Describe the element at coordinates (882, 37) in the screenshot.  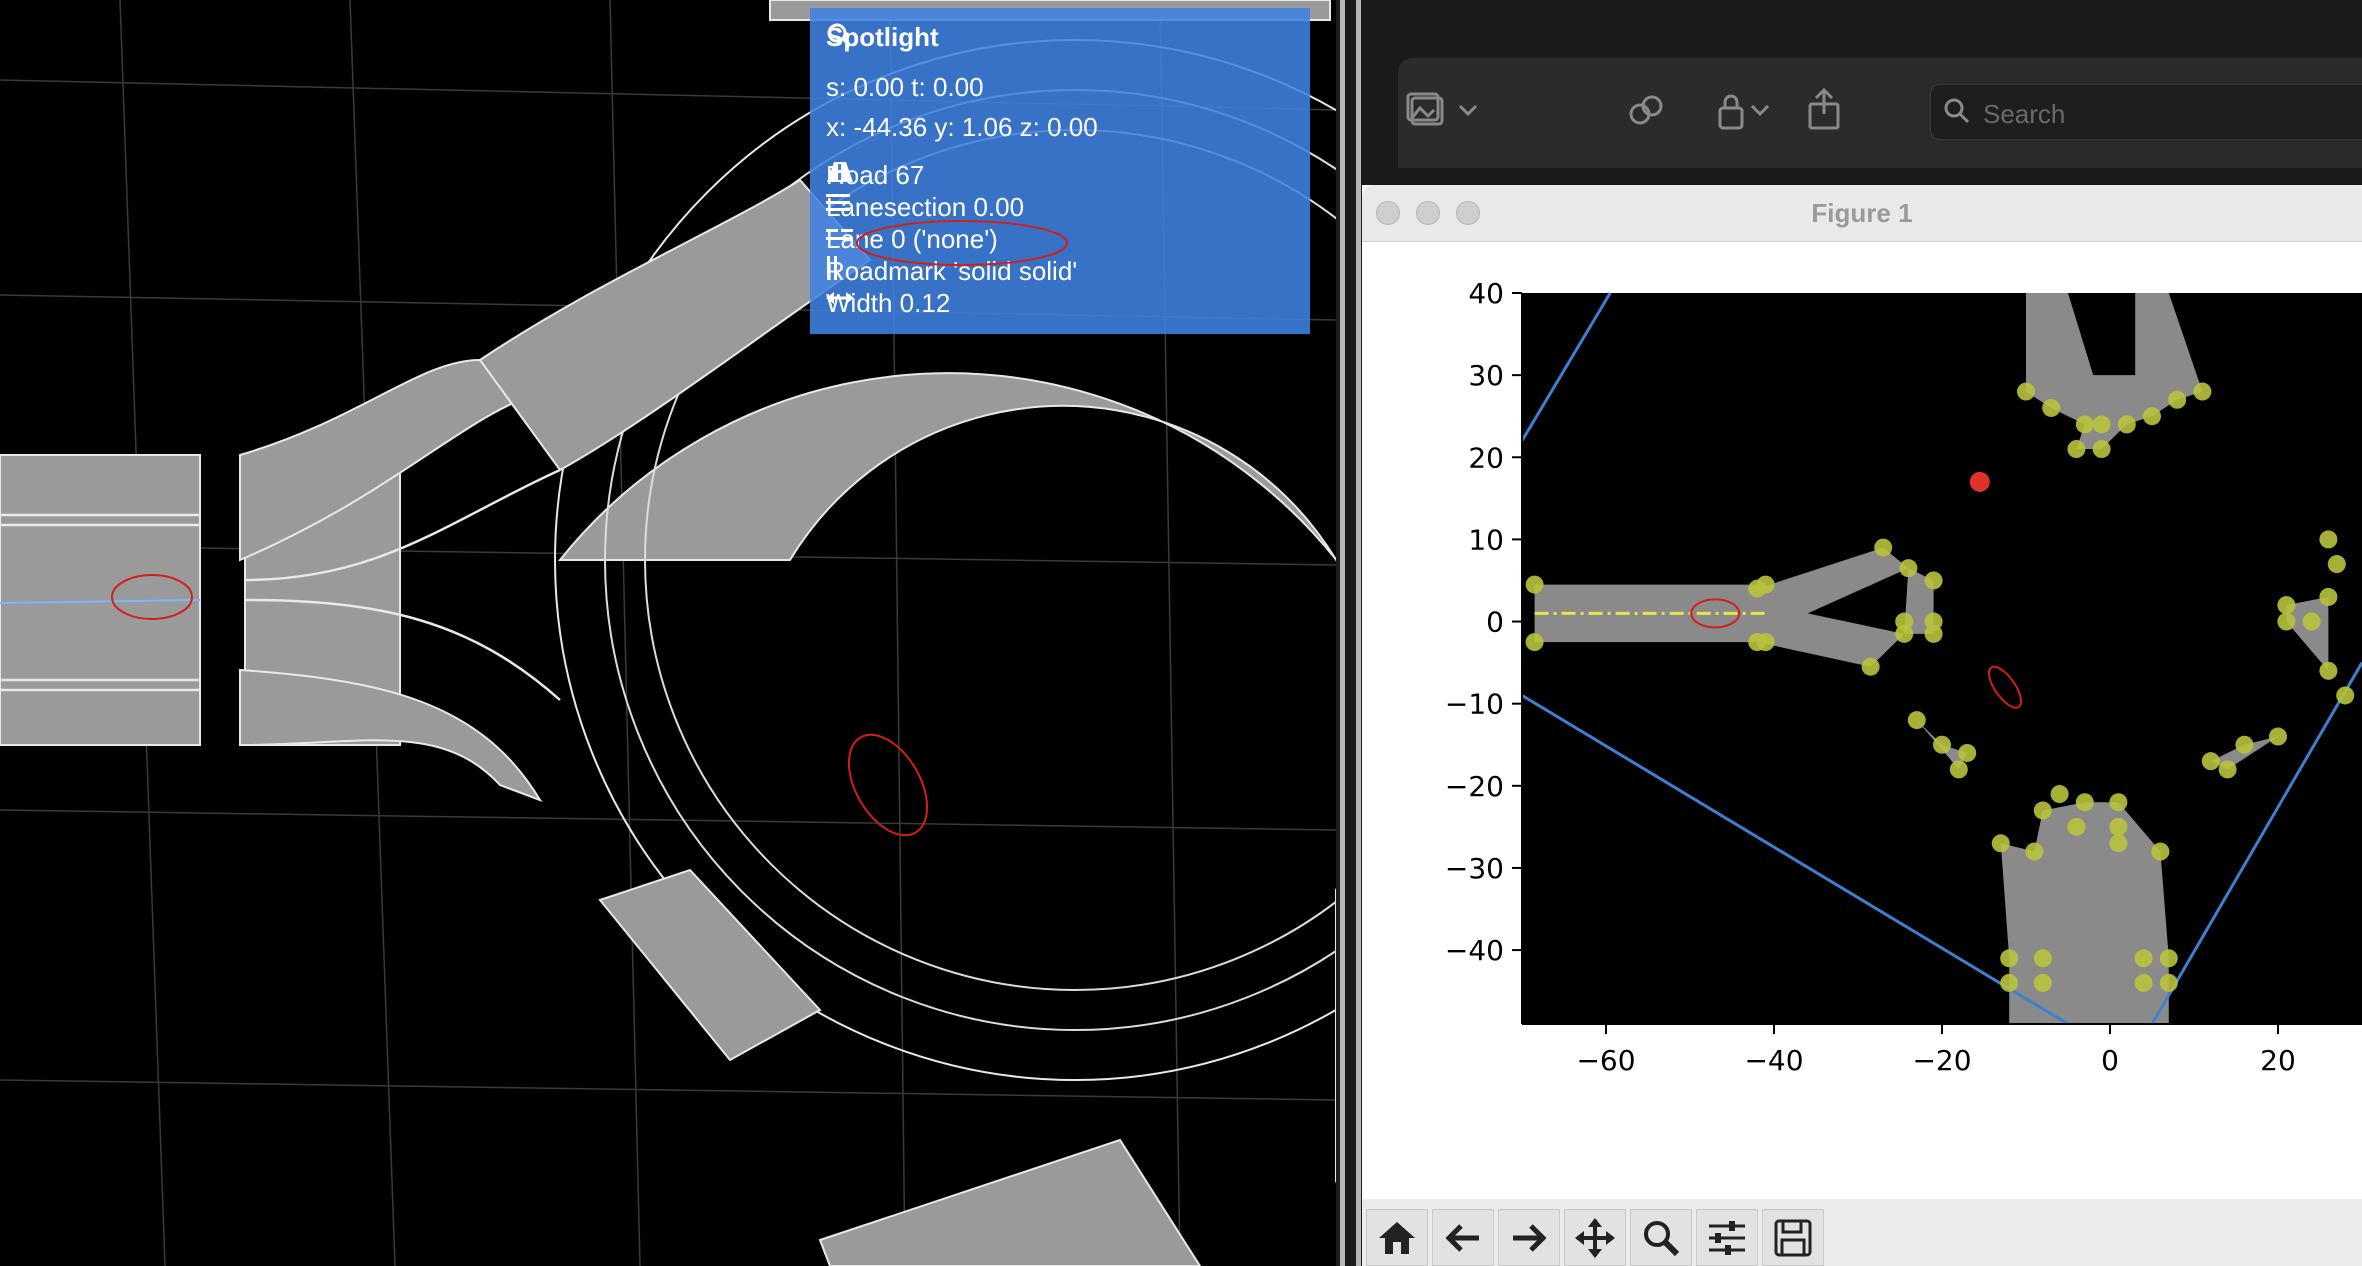
I see `spotlight-header: Spotlight` at that location.